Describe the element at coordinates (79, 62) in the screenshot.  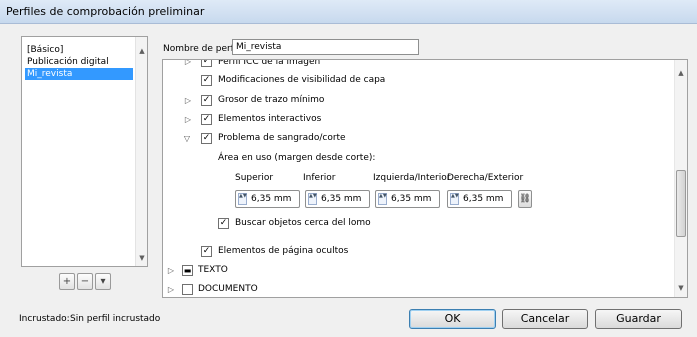
I see `profile-item-digital: Publicación digital` at that location.